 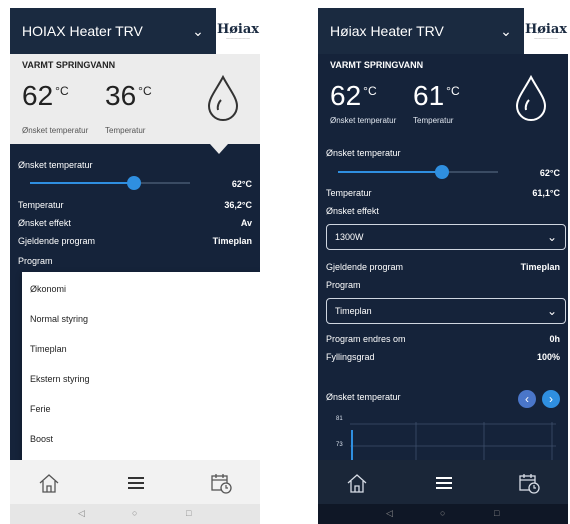 I want to click on dropdown-option: Boost, so click(x=41, y=439).